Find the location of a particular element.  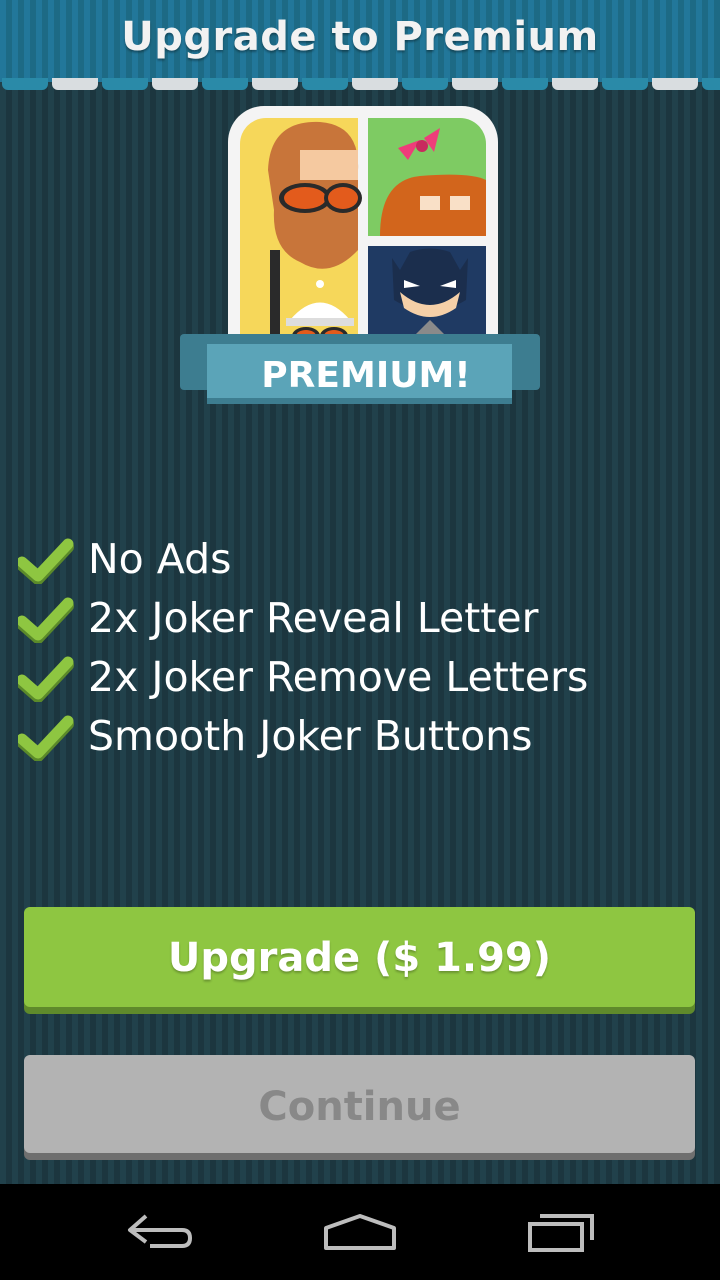

back-icon is located at coordinates (160, 1232).